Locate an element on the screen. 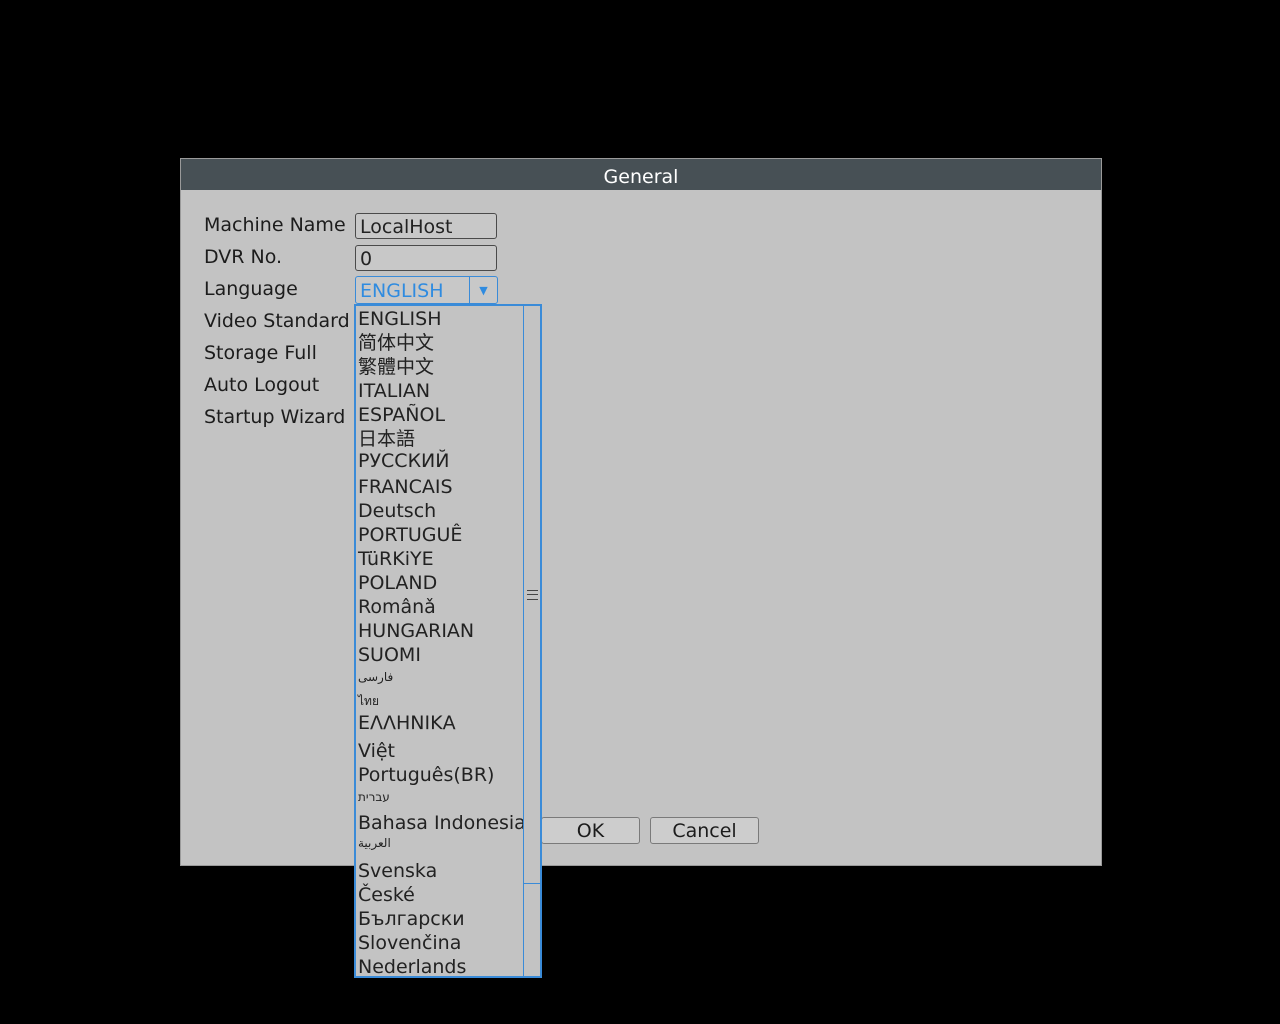 Image resolution: width=1280 pixels, height=1024 pixels. language-option: FRANCAIS is located at coordinates (405, 487).